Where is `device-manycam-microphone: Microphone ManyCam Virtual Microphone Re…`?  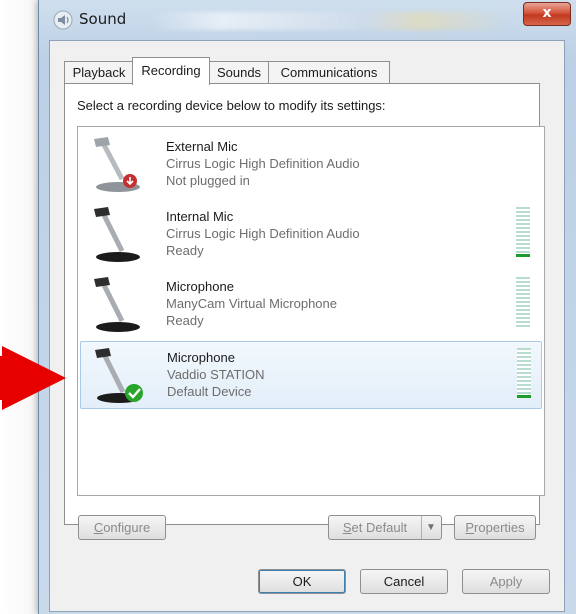 device-manycam-microphone: Microphone ManyCam Virtual Microphone Re… is located at coordinates (310, 304).